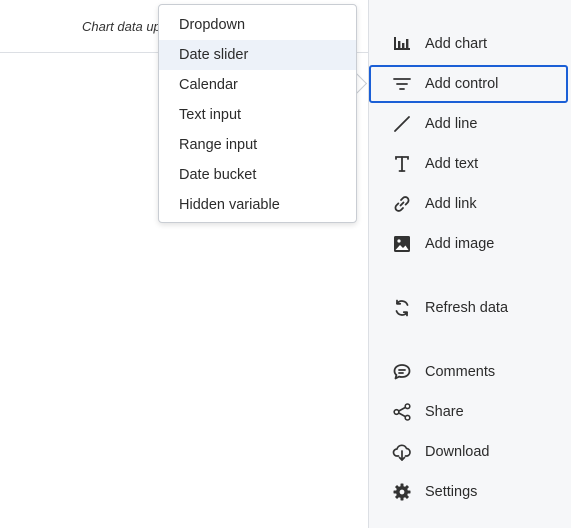  I want to click on sidebar-item-label: Share, so click(444, 412).